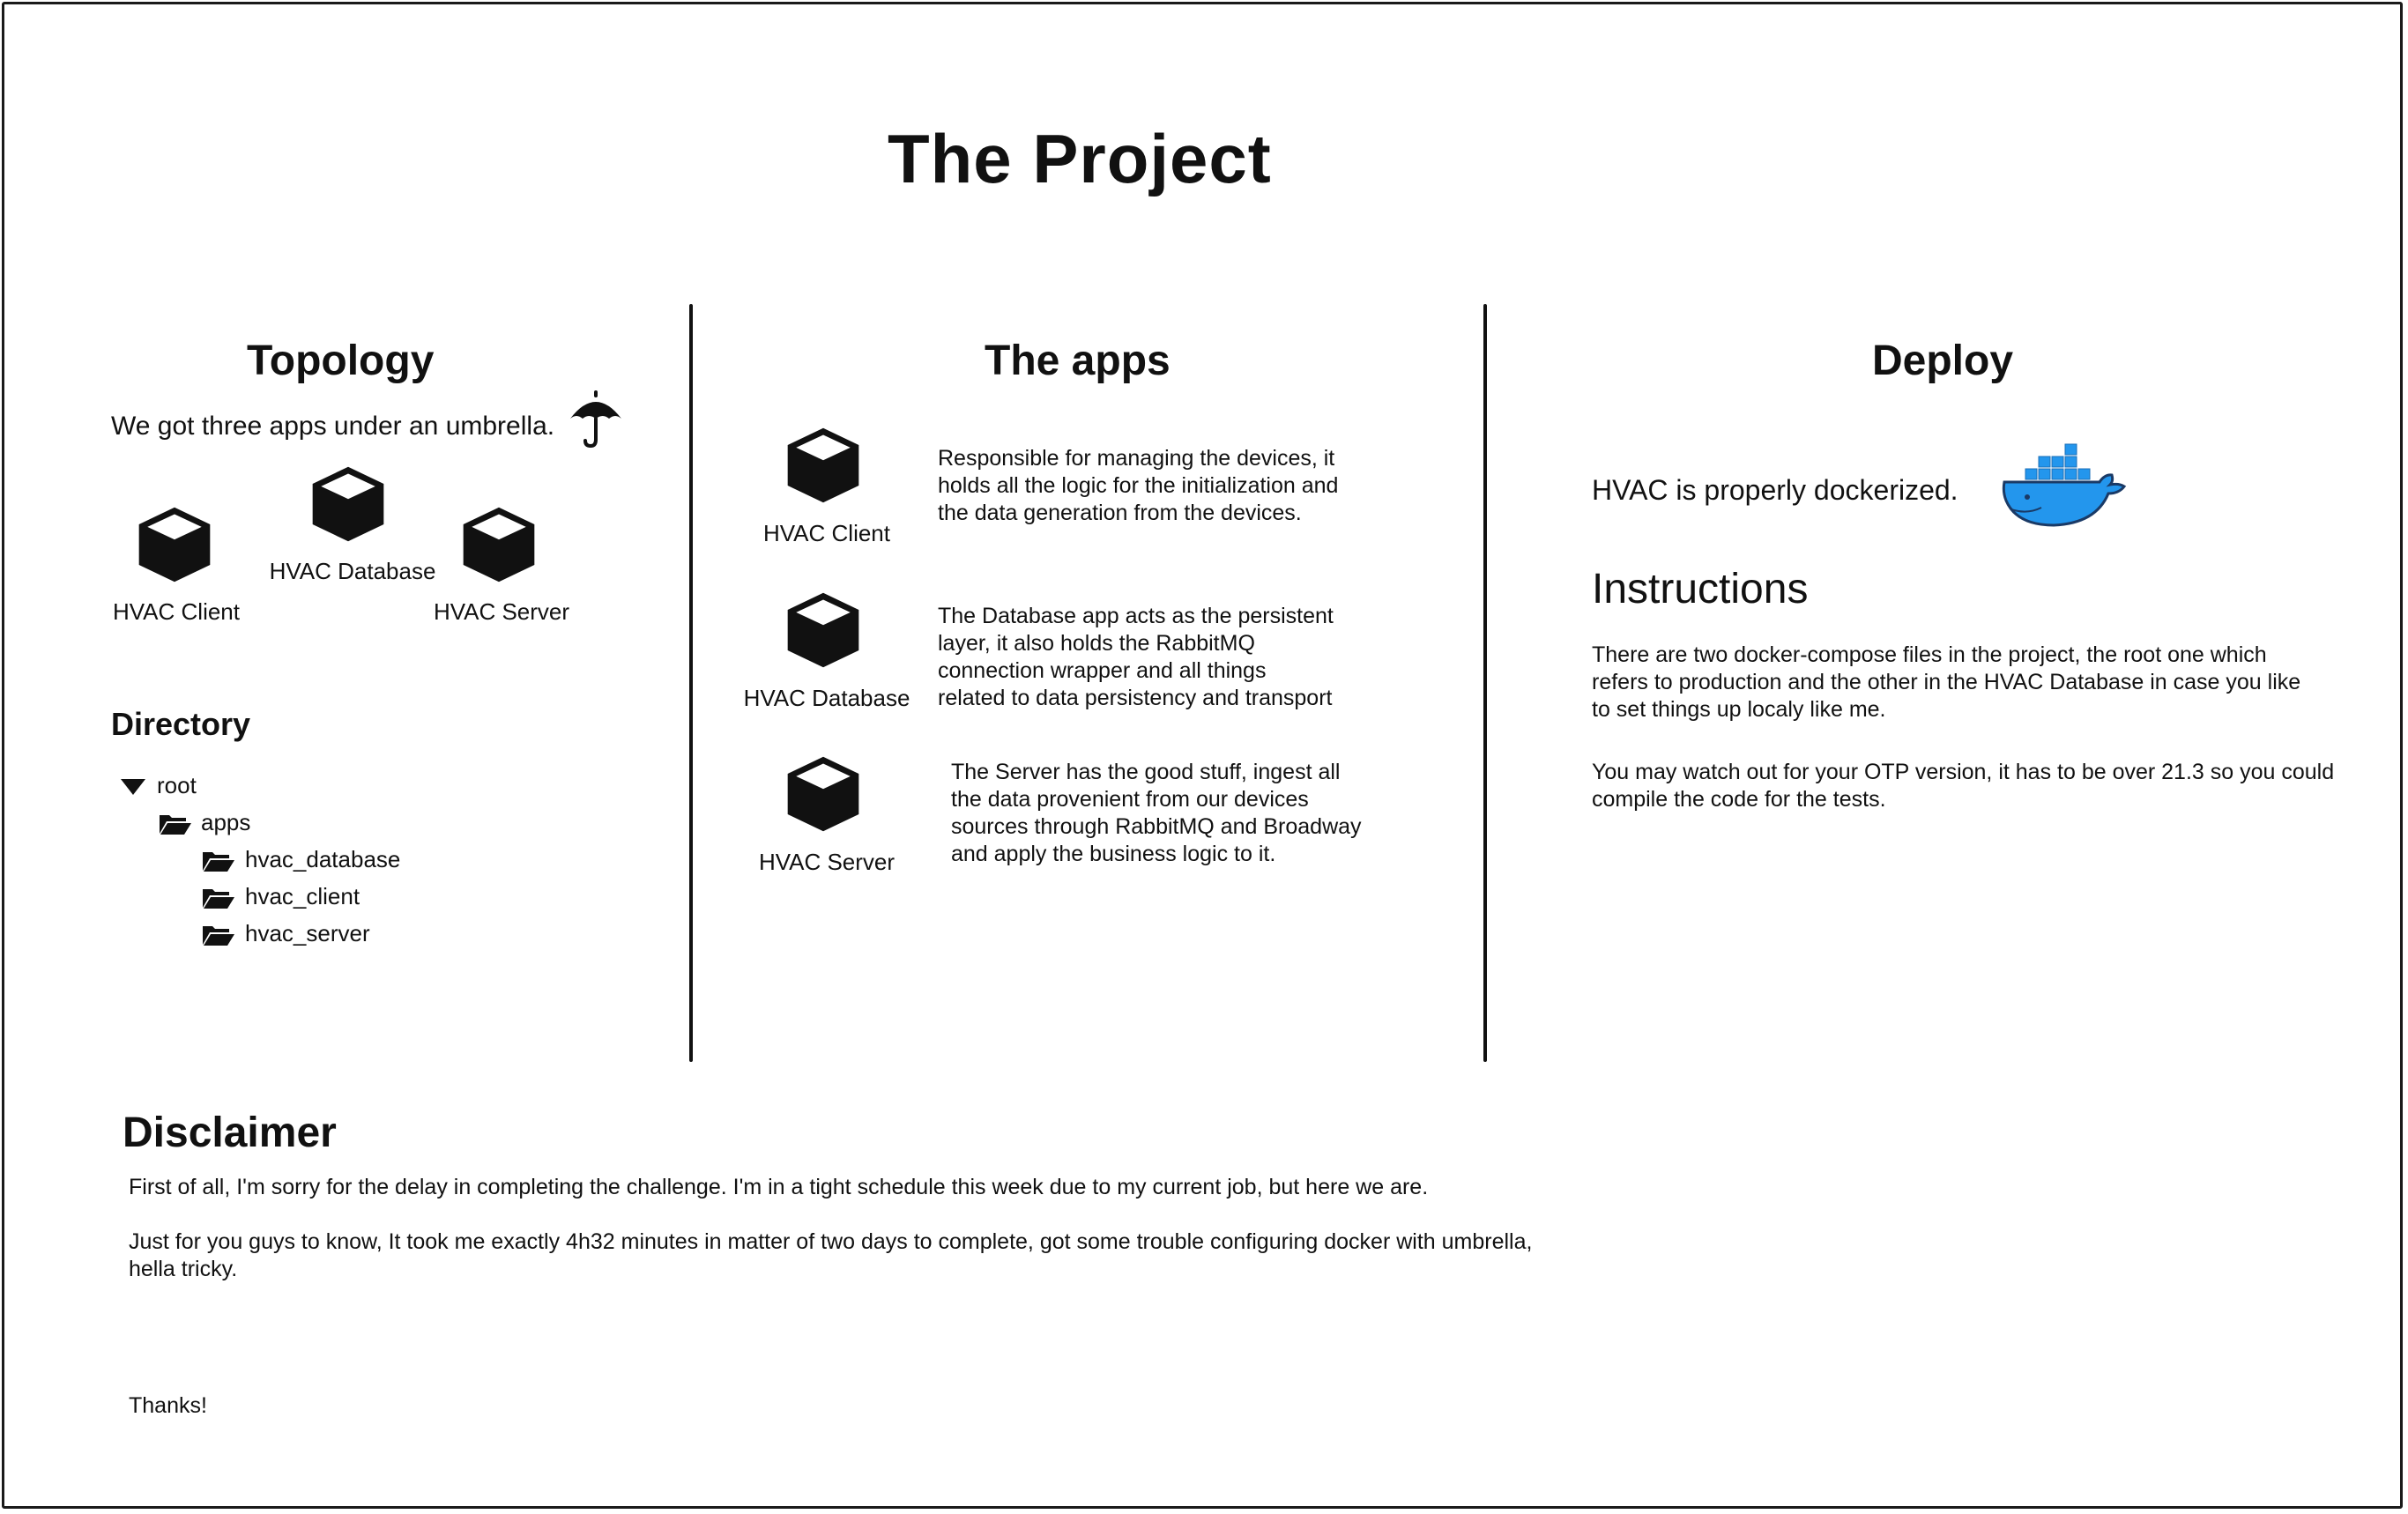 The image size is (2408, 1514). I want to click on page-title: The Project, so click(1080, 159).